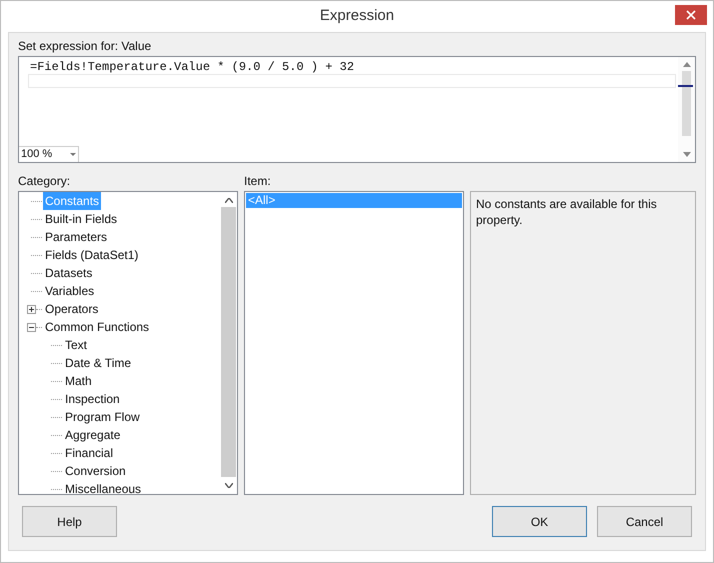 This screenshot has width=714, height=563. Describe the element at coordinates (85, 46) in the screenshot. I see `expression-label: Set expression for: Value` at that location.